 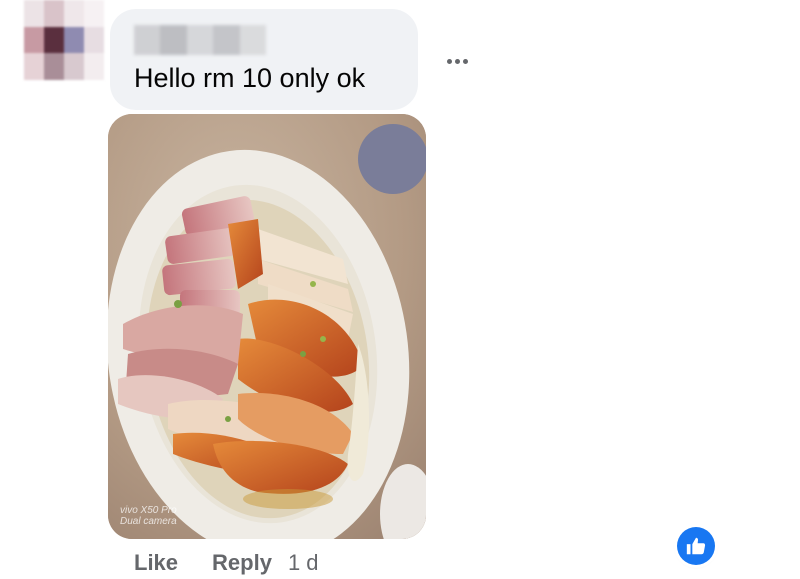 I want to click on watermark-line-2: Dual camera, so click(x=148, y=521).